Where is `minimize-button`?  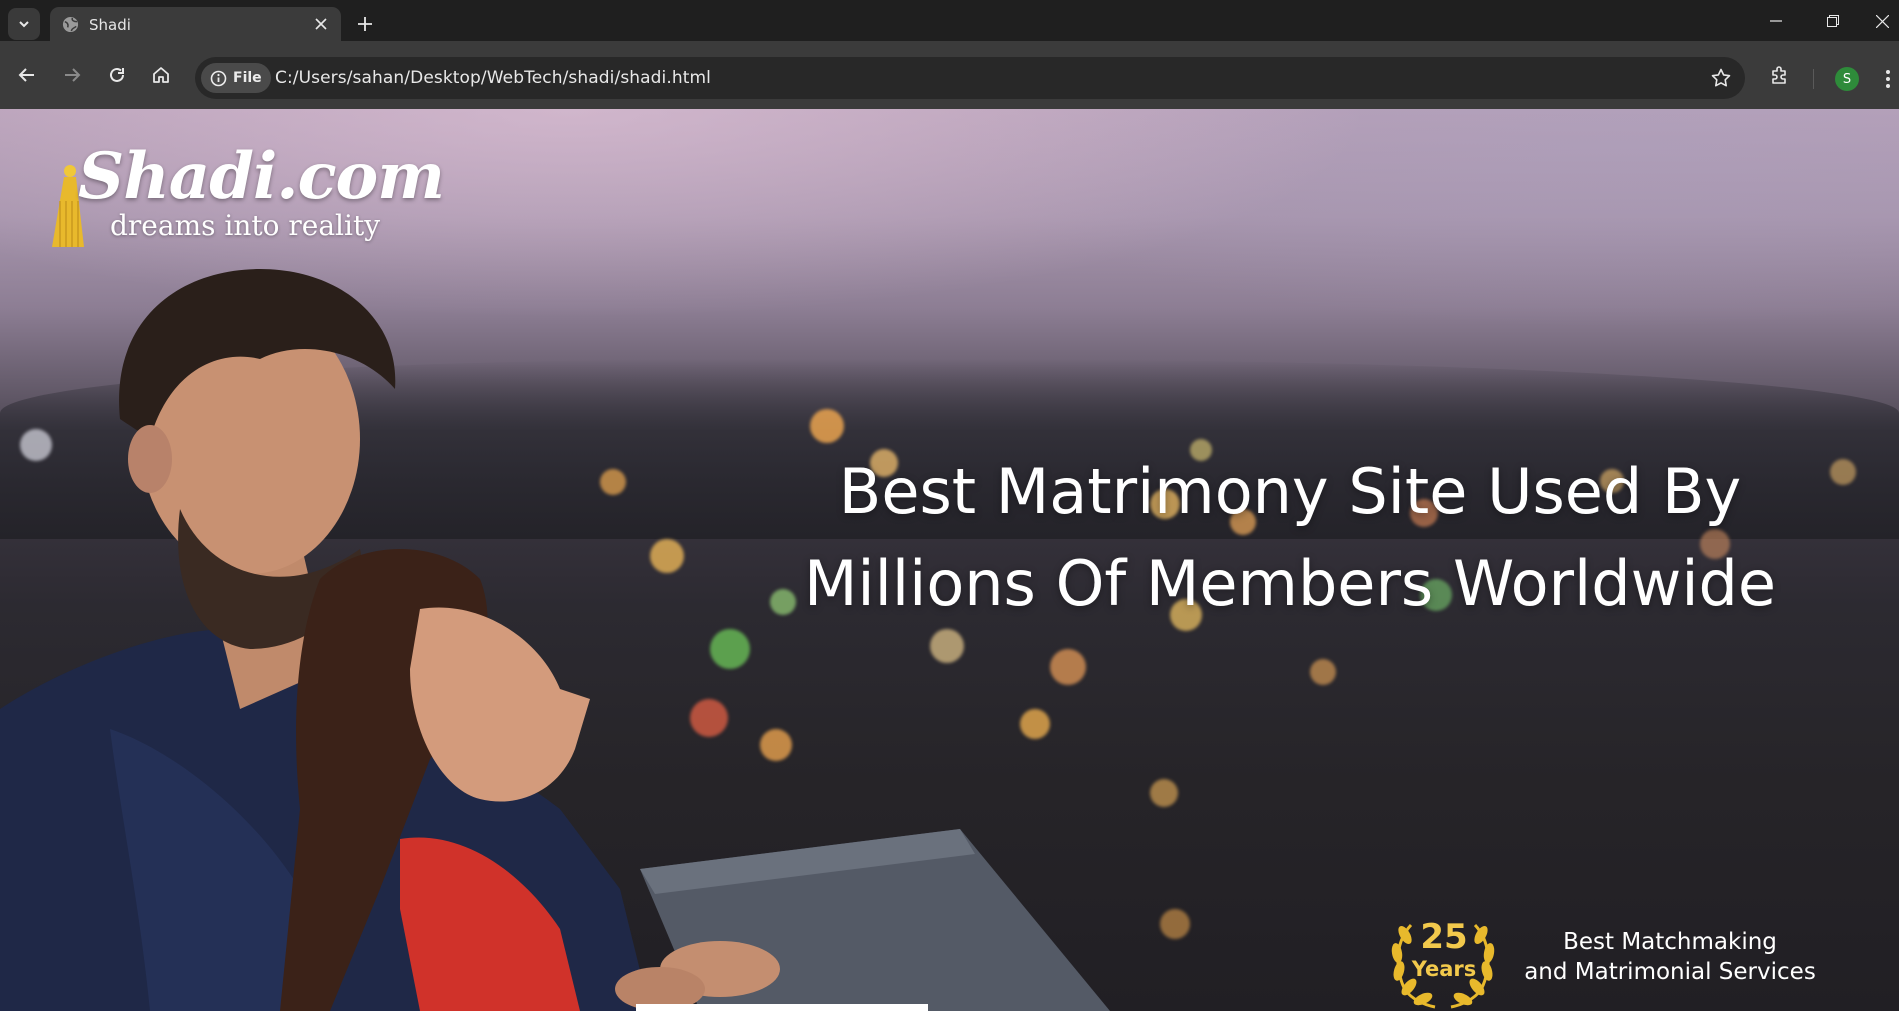
minimize-button is located at coordinates (1776, 21).